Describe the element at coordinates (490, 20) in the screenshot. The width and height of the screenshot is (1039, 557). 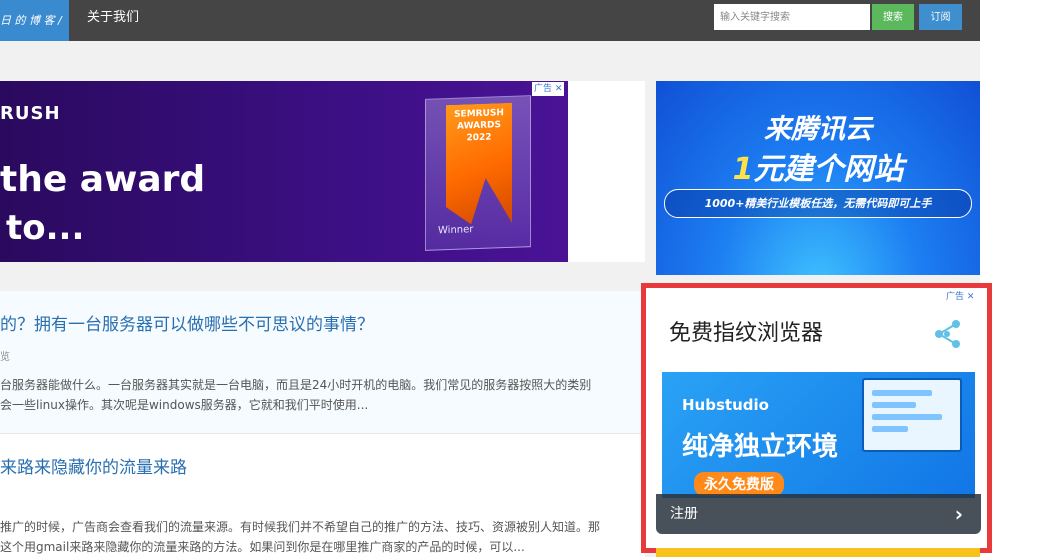
I see `top-navbar: 日 的 博 客 / 关于我们 搜索 订阅` at that location.